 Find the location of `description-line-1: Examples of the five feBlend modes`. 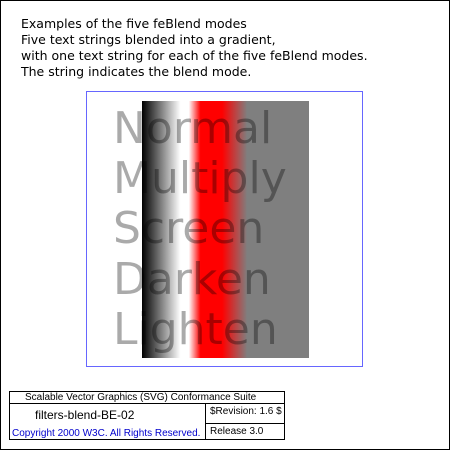

description-line-1: Examples of the five feBlend modes is located at coordinates (134, 23).